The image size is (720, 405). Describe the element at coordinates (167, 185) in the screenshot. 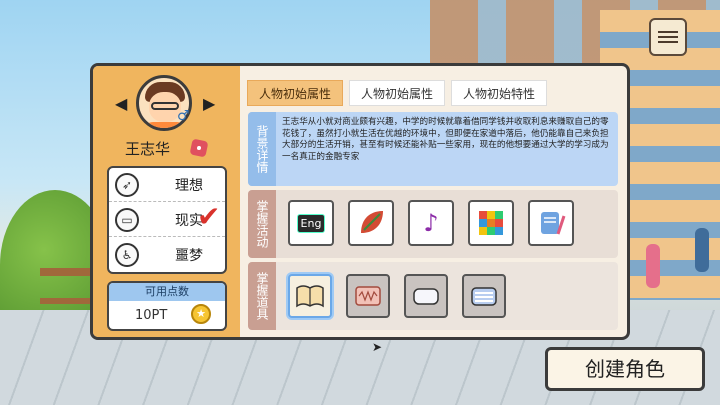

I see `trait-item-ideal: ➶ 理想` at that location.